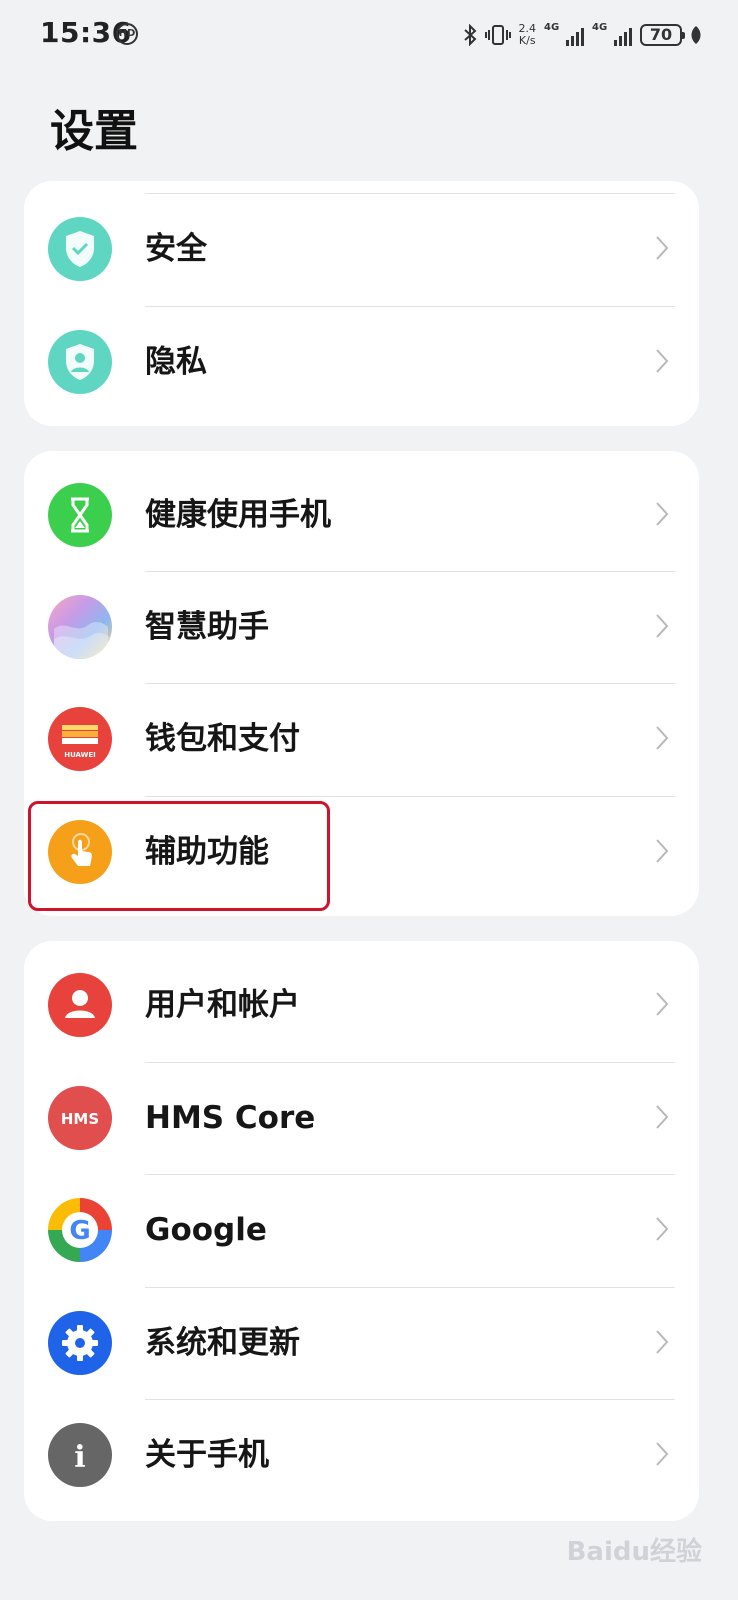 The image size is (738, 1600). I want to click on hms-icon-text: HMS, so click(80, 1119).